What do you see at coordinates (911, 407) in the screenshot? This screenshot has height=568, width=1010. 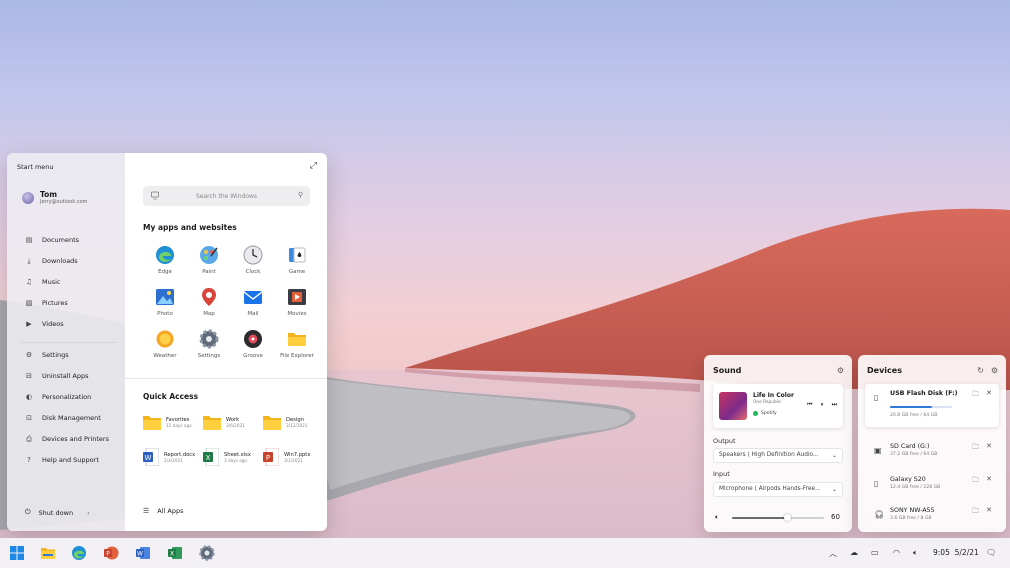 I see `storage-bar-fill` at bounding box center [911, 407].